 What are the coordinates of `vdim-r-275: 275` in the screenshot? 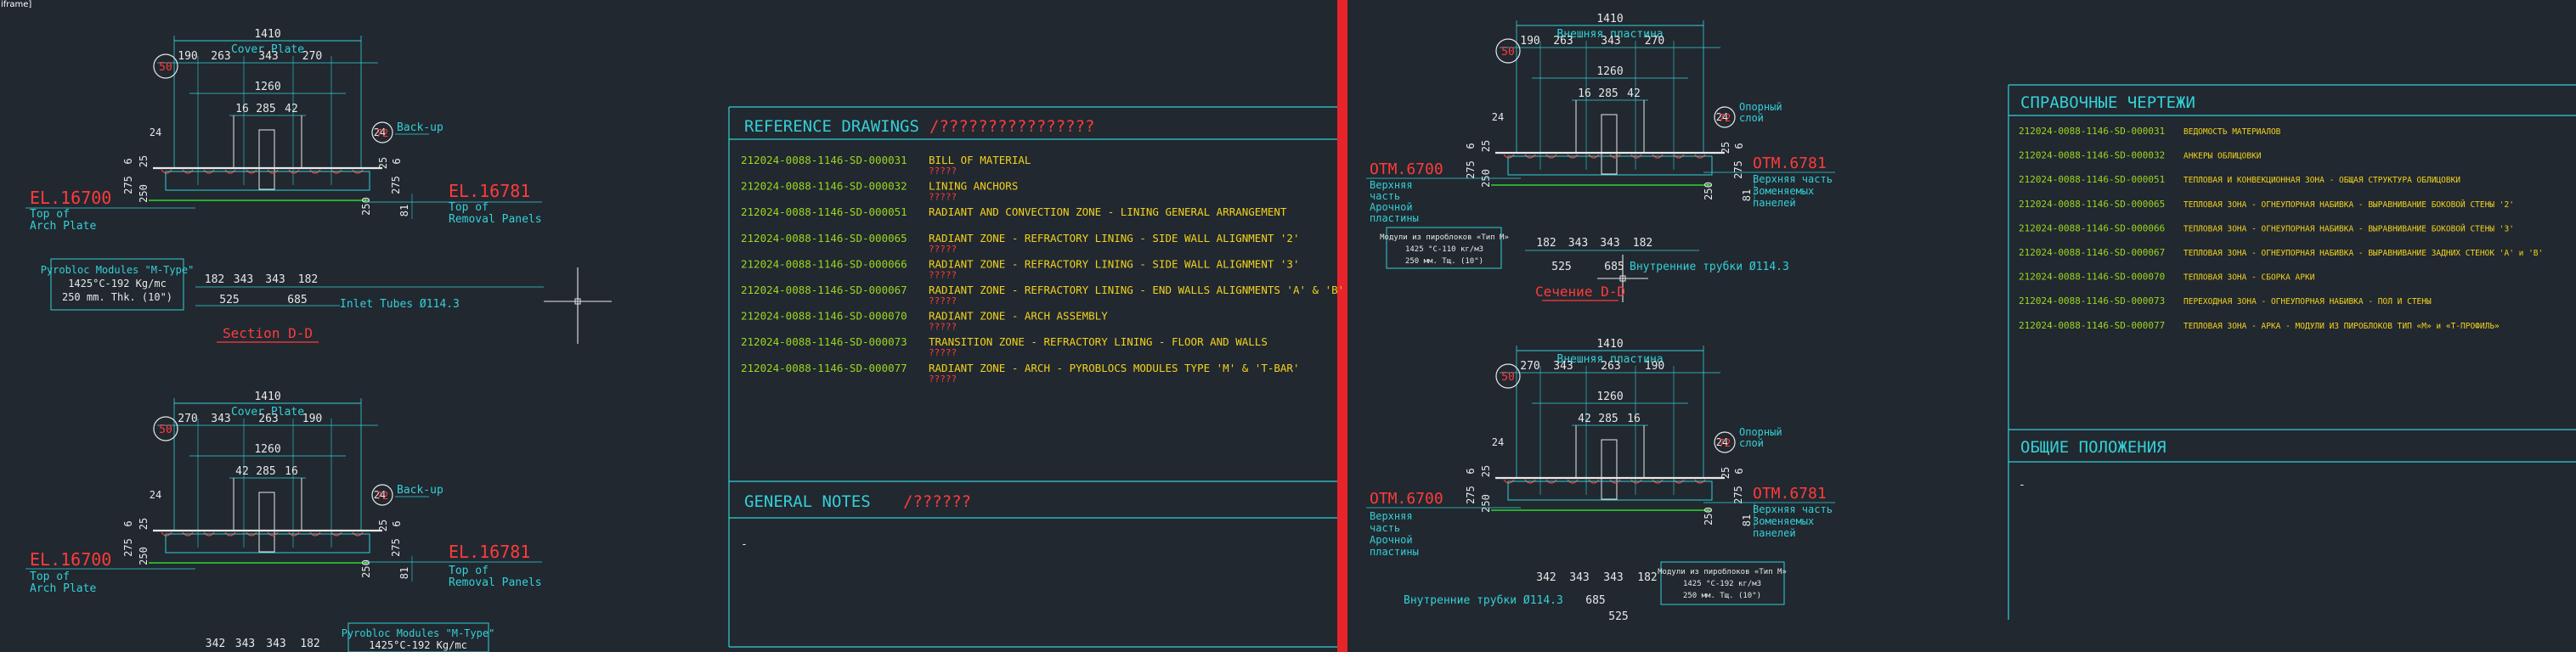 It's located at (396, 548).